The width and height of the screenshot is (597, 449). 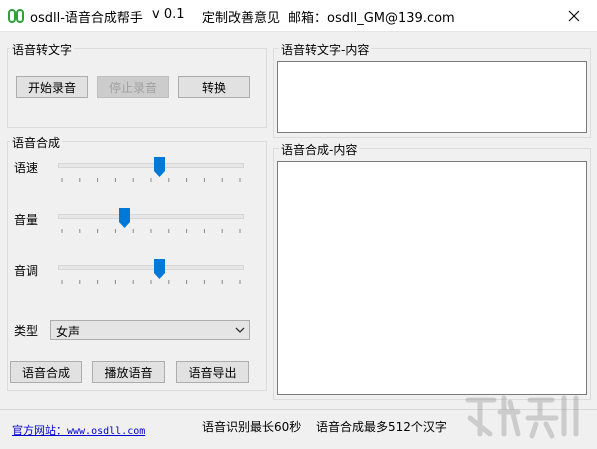 I want to click on voice-type-select: 女声, so click(x=150, y=330).